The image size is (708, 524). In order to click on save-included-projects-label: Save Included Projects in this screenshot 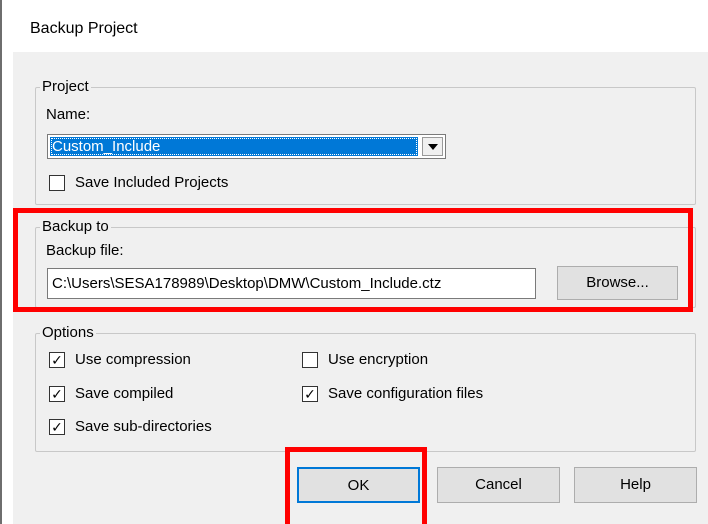, I will do `click(151, 183)`.